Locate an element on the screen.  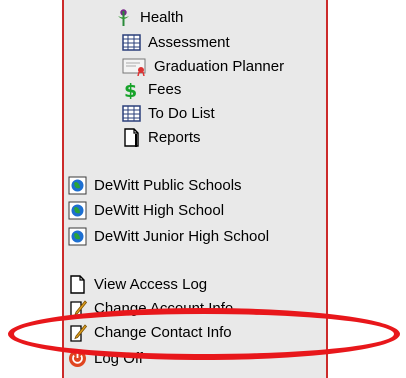
link-label: View Access Log is located at coordinates (151, 284).